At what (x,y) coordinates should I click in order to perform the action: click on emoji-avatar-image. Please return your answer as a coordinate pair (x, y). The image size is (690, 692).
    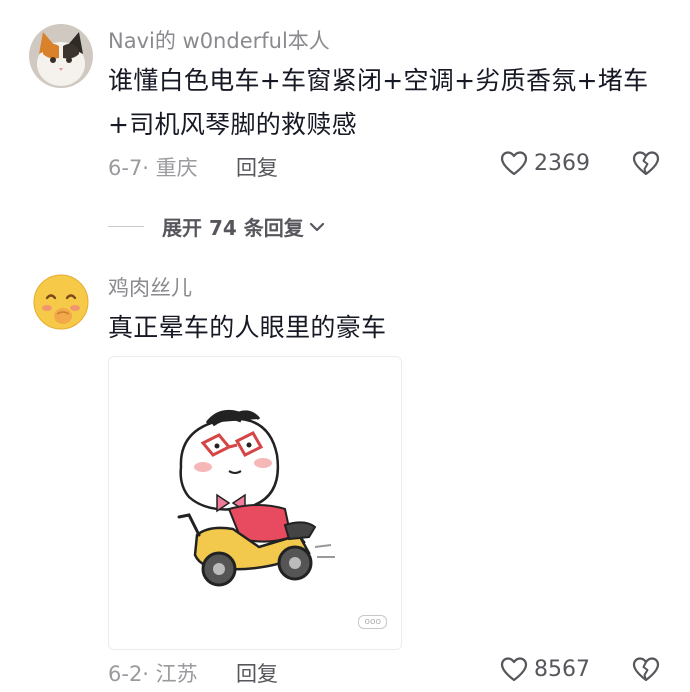
    Looking at the image, I should click on (61, 302).